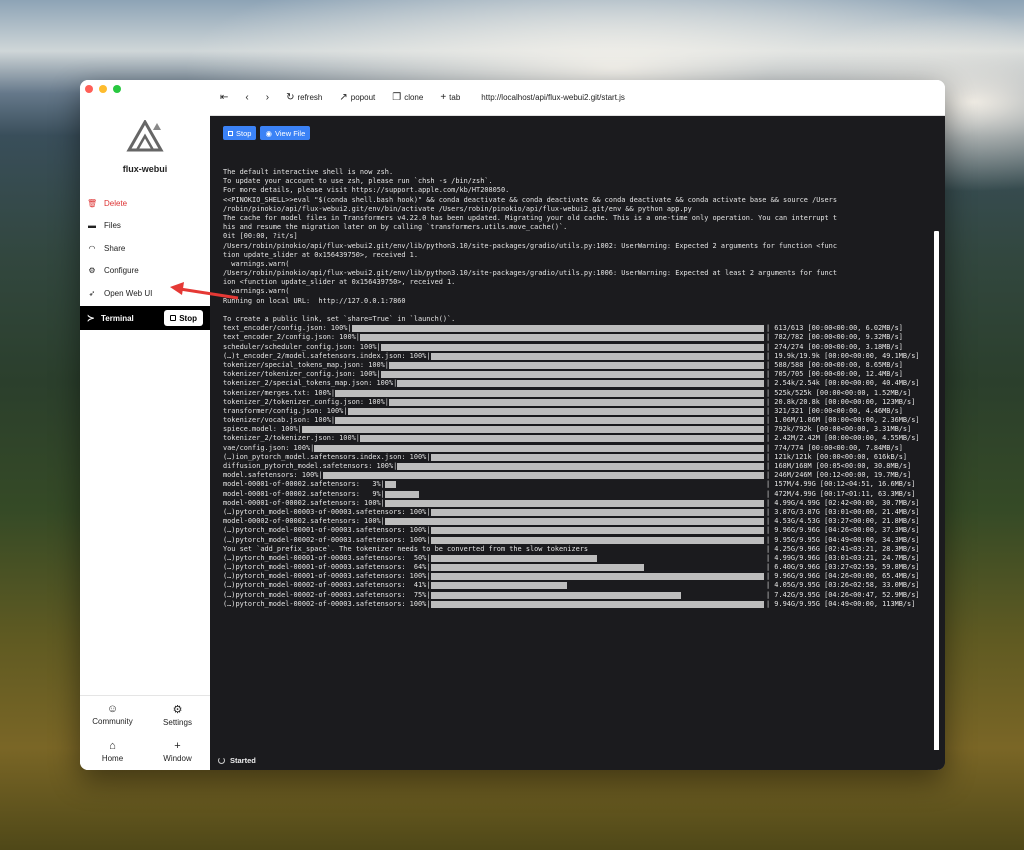 The image size is (1024, 850). Describe the element at coordinates (841, 484) in the screenshot. I see `progress-stat: | 157M/4.99G [00:12<04:51, 16.6MB/s]` at that location.